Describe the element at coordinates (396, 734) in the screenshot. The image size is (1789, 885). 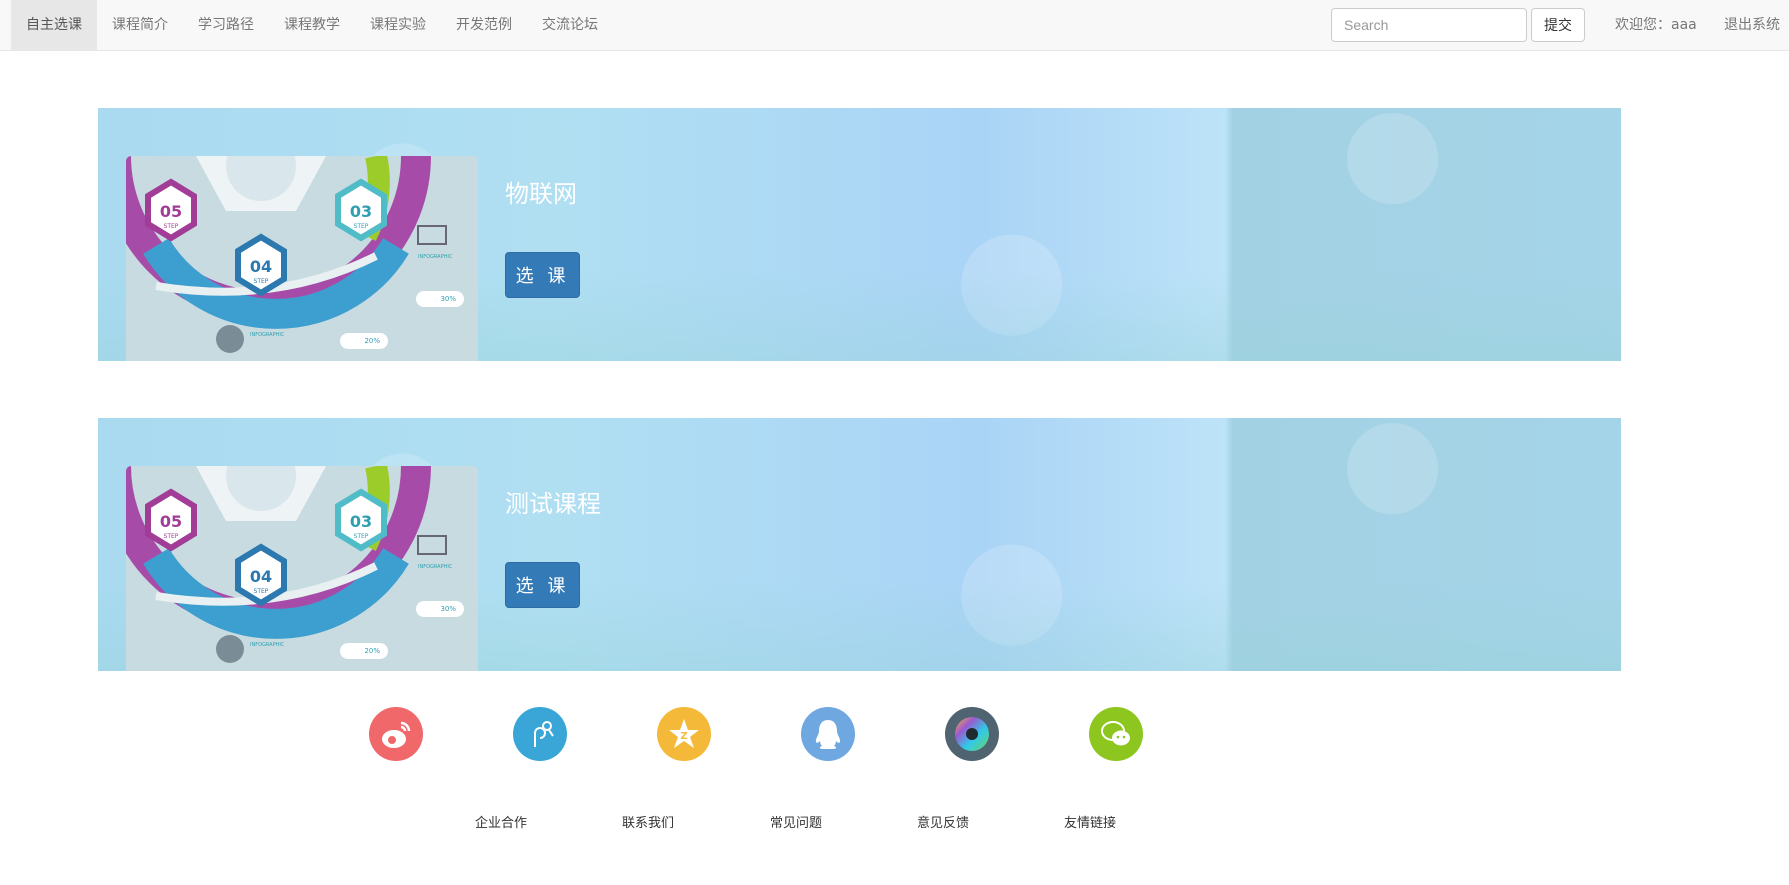
I see `weibo-icon` at that location.